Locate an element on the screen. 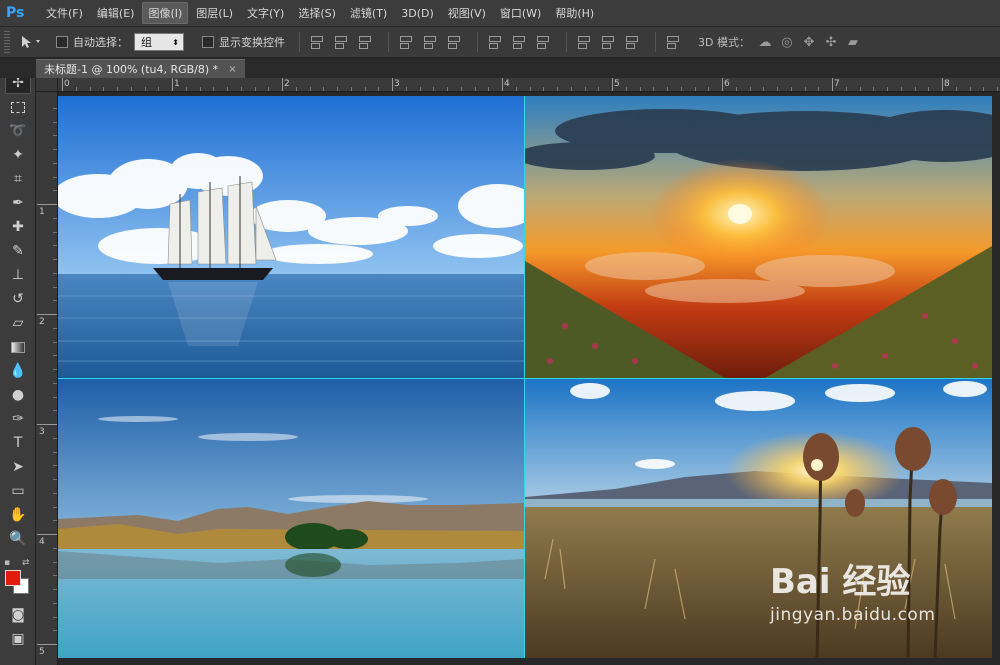 This screenshot has width=1000, height=665. swap-colors-icon: ⇄ is located at coordinates (26, 563).